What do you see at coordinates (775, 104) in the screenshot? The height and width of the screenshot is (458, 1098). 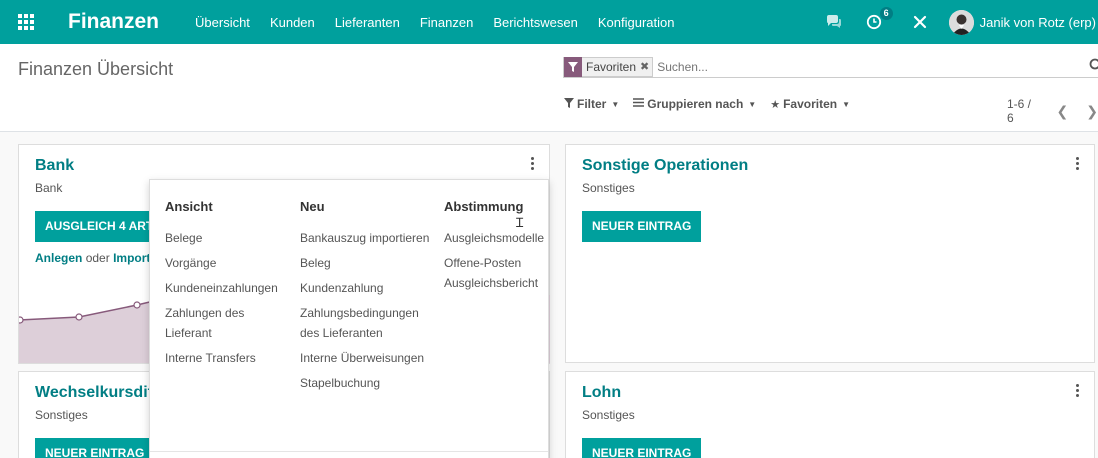 I see `star-icon: ★` at bounding box center [775, 104].